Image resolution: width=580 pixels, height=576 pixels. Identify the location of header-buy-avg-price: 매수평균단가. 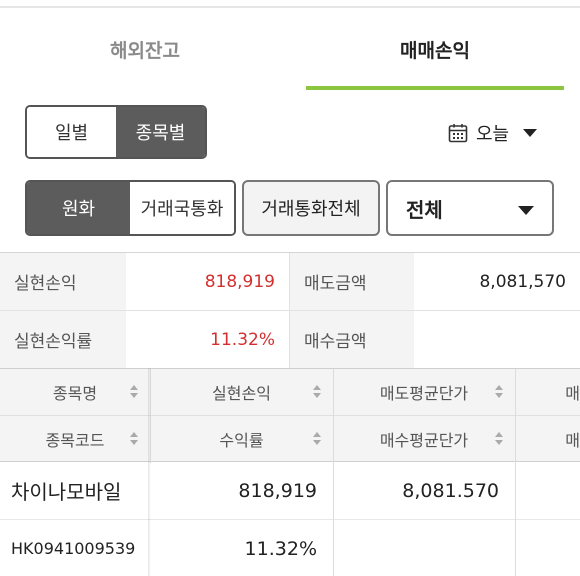
(424, 439).